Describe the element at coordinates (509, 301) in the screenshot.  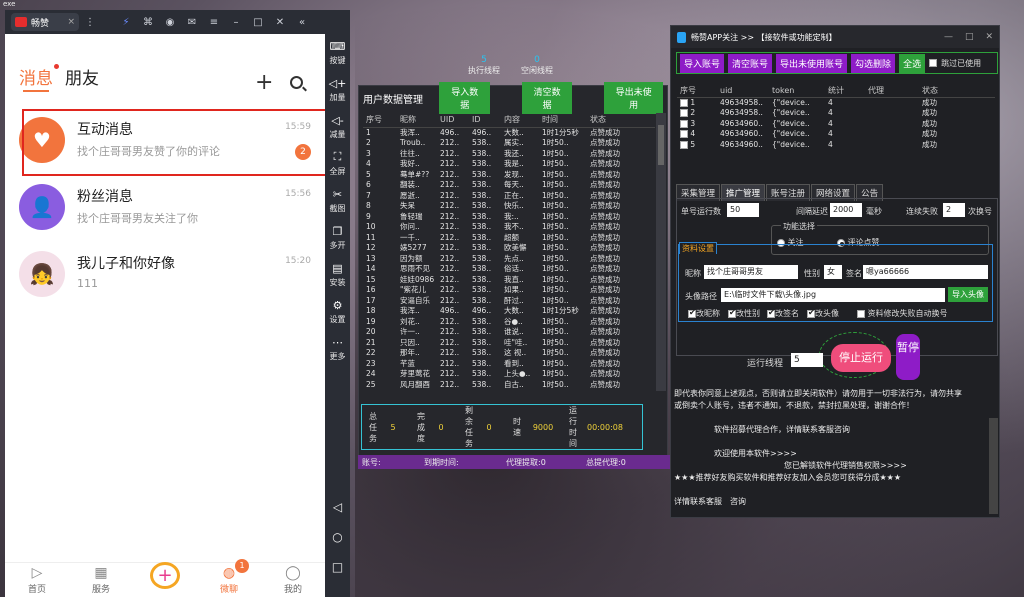
I see `table-row: 17 安逼自乐 212.. 538.. 酐过.. 1时50.. 点赞成功` at that location.